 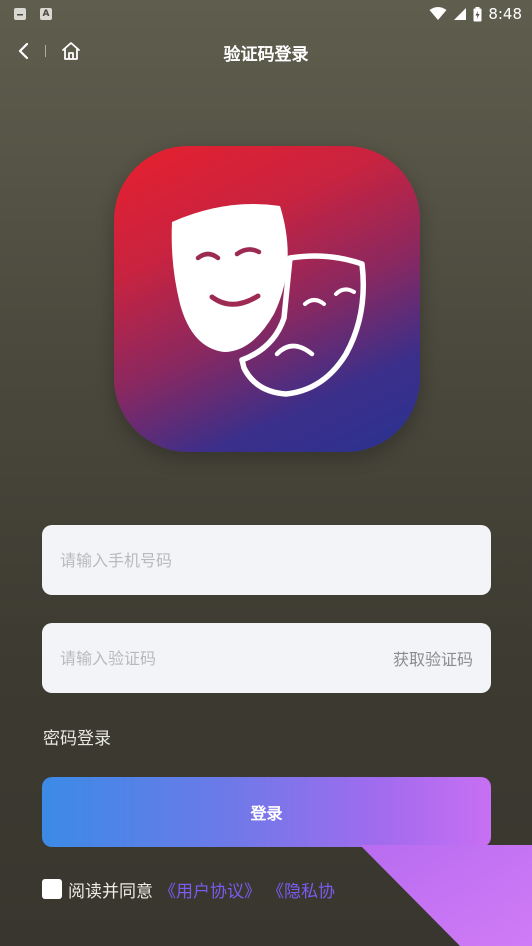 I want to click on phone-field, so click(x=266, y=560).